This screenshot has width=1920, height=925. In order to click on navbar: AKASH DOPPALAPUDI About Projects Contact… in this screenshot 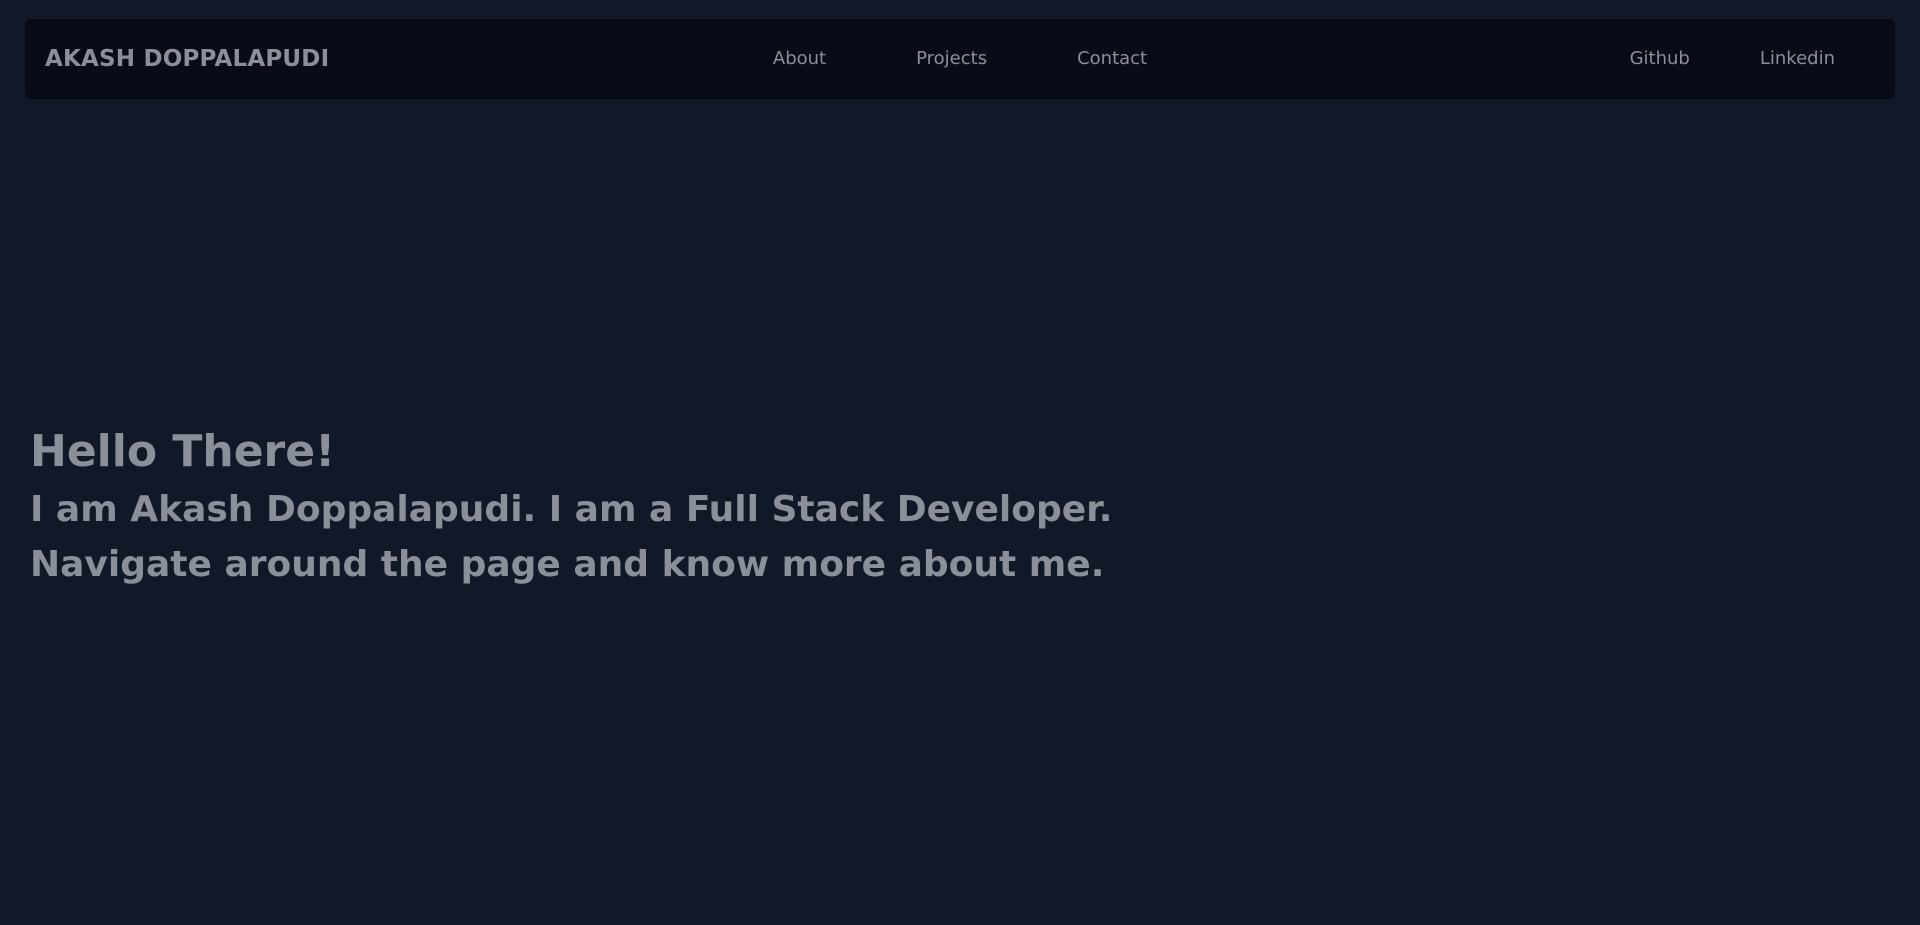, I will do `click(960, 59)`.